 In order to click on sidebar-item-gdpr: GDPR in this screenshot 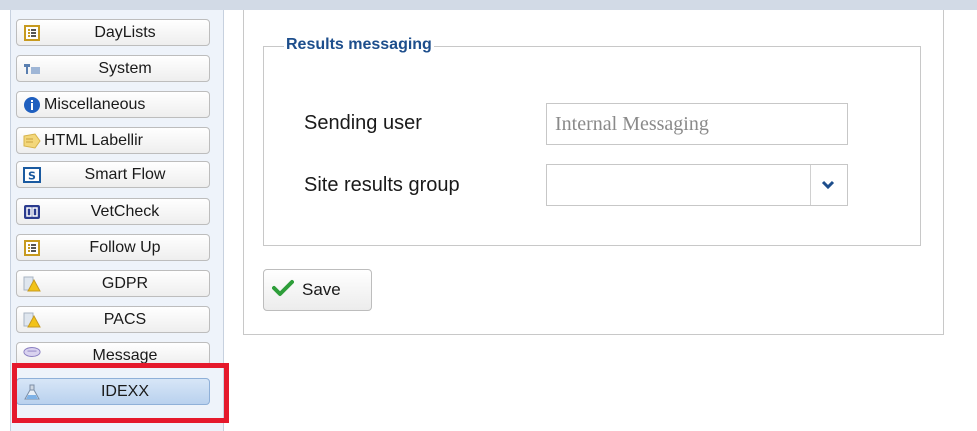, I will do `click(113, 283)`.